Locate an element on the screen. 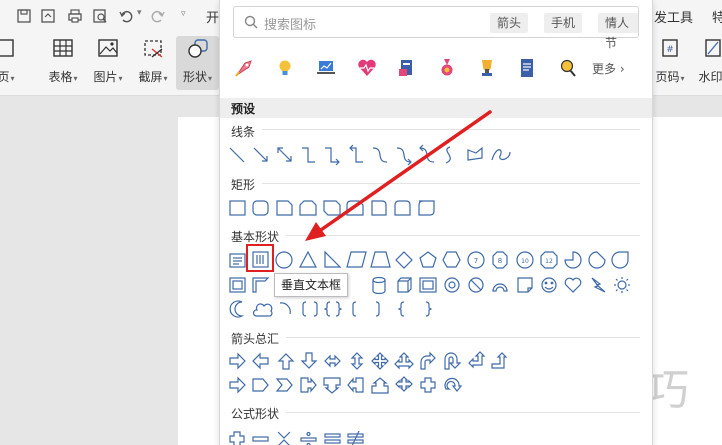  bevel-shape is located at coordinates (428, 285).